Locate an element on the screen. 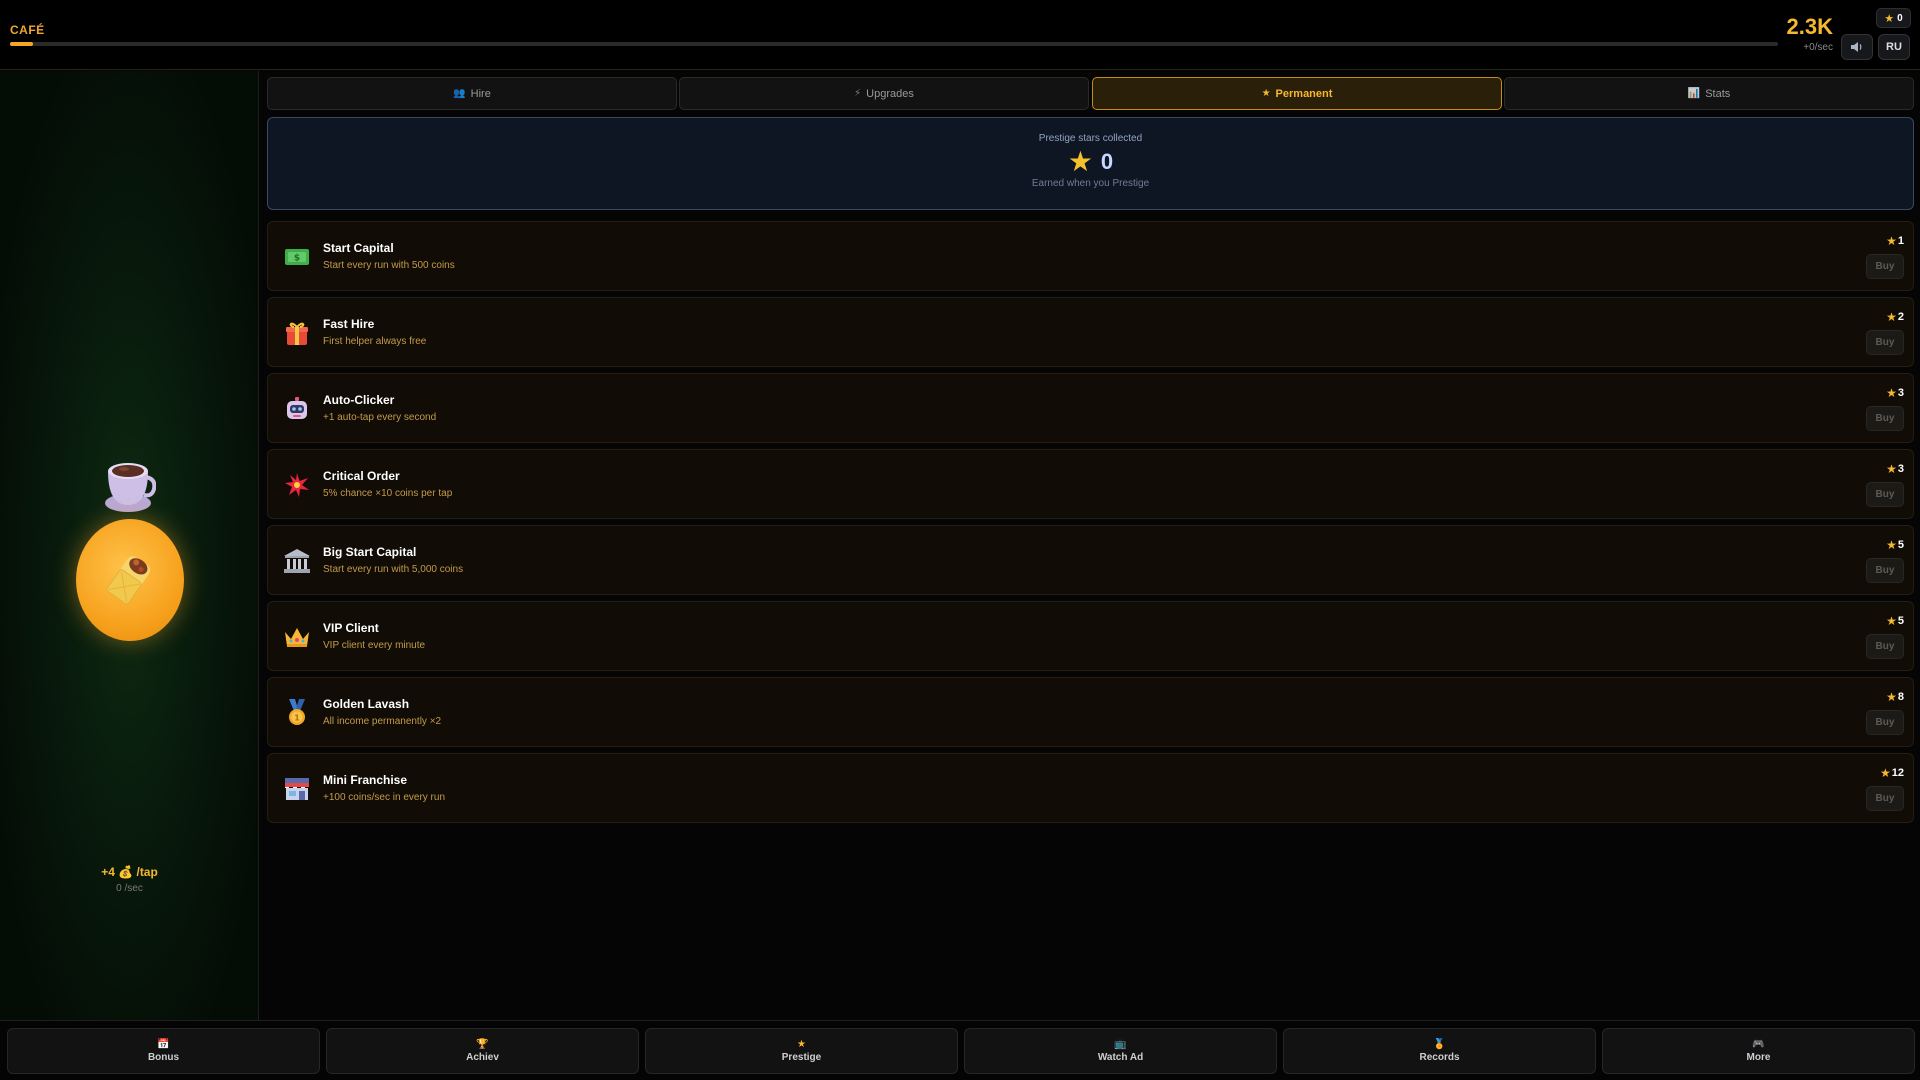  tab-bar: 👥 Hire ⚡ Upgrades ★ Permanent 📊 Stats is located at coordinates (1090, 93).